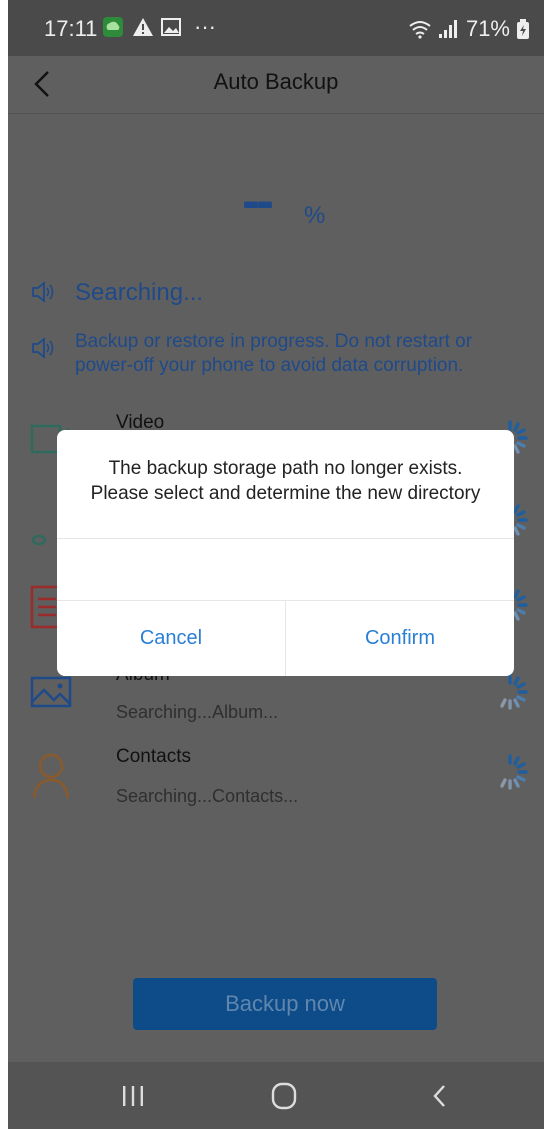 The height and width of the screenshot is (1129, 552). Describe the element at coordinates (51, 692) in the screenshot. I see `album-icon` at that location.